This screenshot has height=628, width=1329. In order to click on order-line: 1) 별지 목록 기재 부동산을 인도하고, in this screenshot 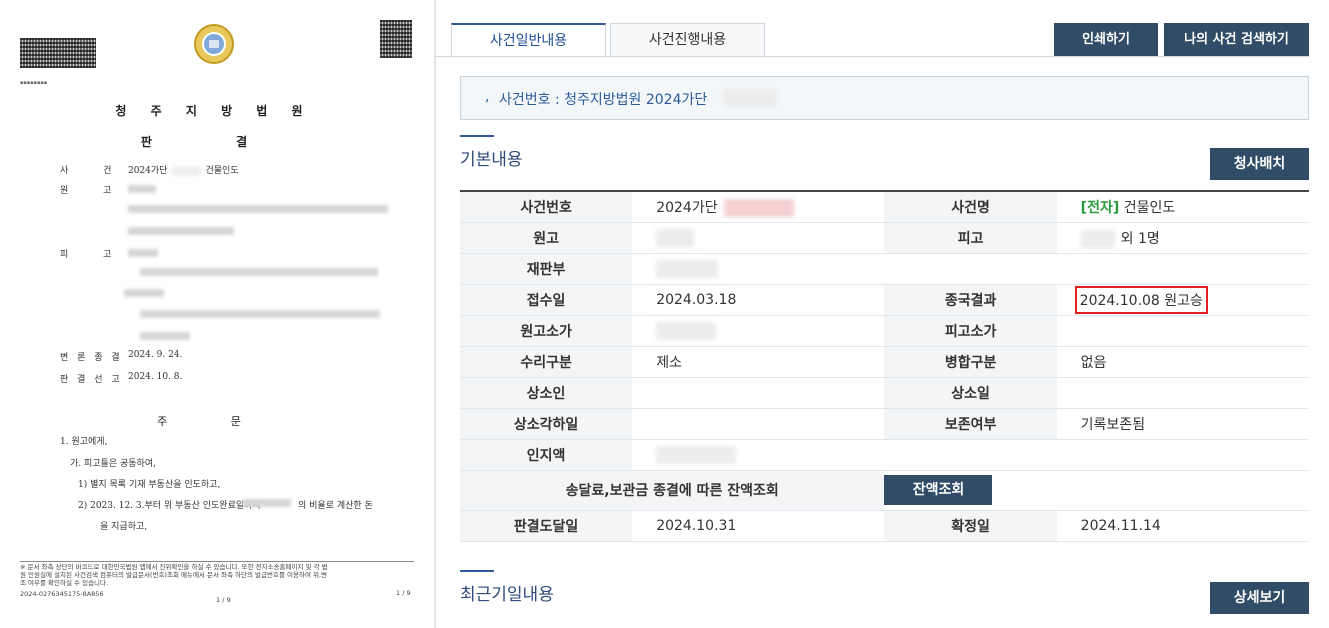, I will do `click(149, 485)`.